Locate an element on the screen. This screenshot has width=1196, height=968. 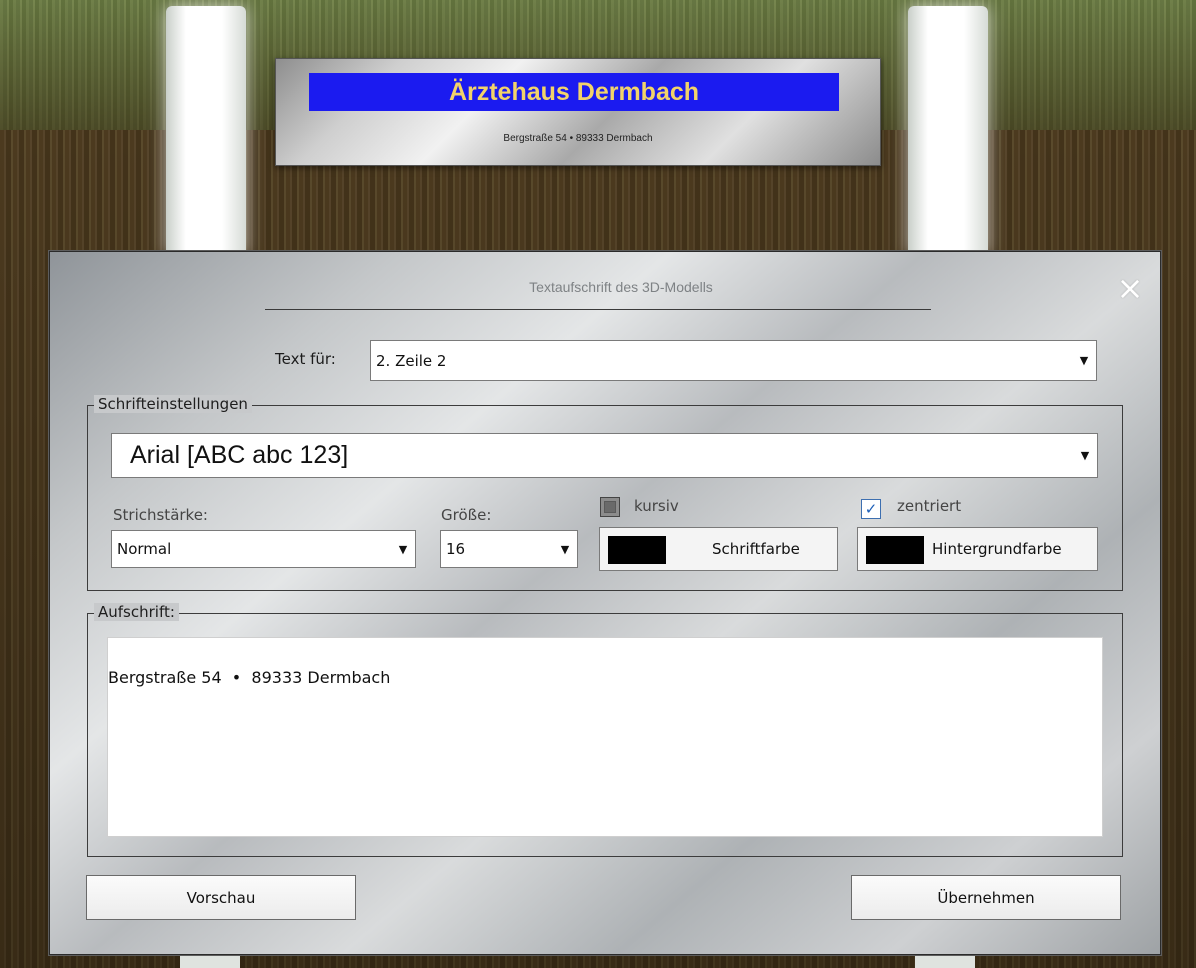
background-color-button: Hintergrundfarbe is located at coordinates (977, 549).